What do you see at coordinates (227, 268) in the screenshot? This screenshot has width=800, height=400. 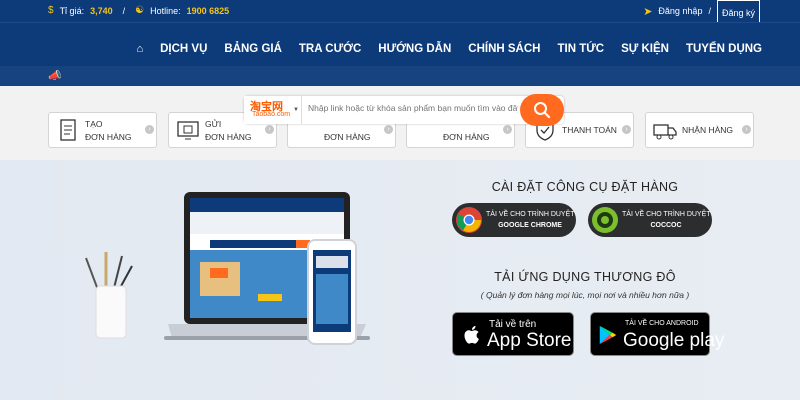 I see `laptop-phone-illustration` at bounding box center [227, 268].